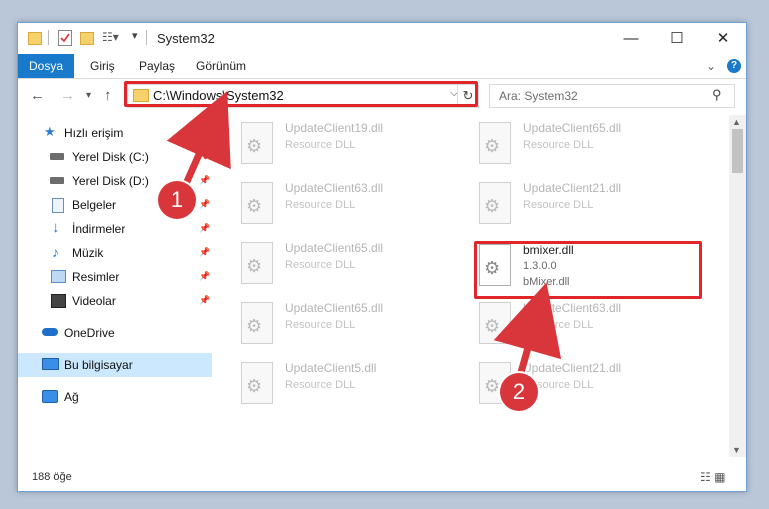  What do you see at coordinates (35, 38) in the screenshot?
I see `folder-icon` at bounding box center [35, 38].